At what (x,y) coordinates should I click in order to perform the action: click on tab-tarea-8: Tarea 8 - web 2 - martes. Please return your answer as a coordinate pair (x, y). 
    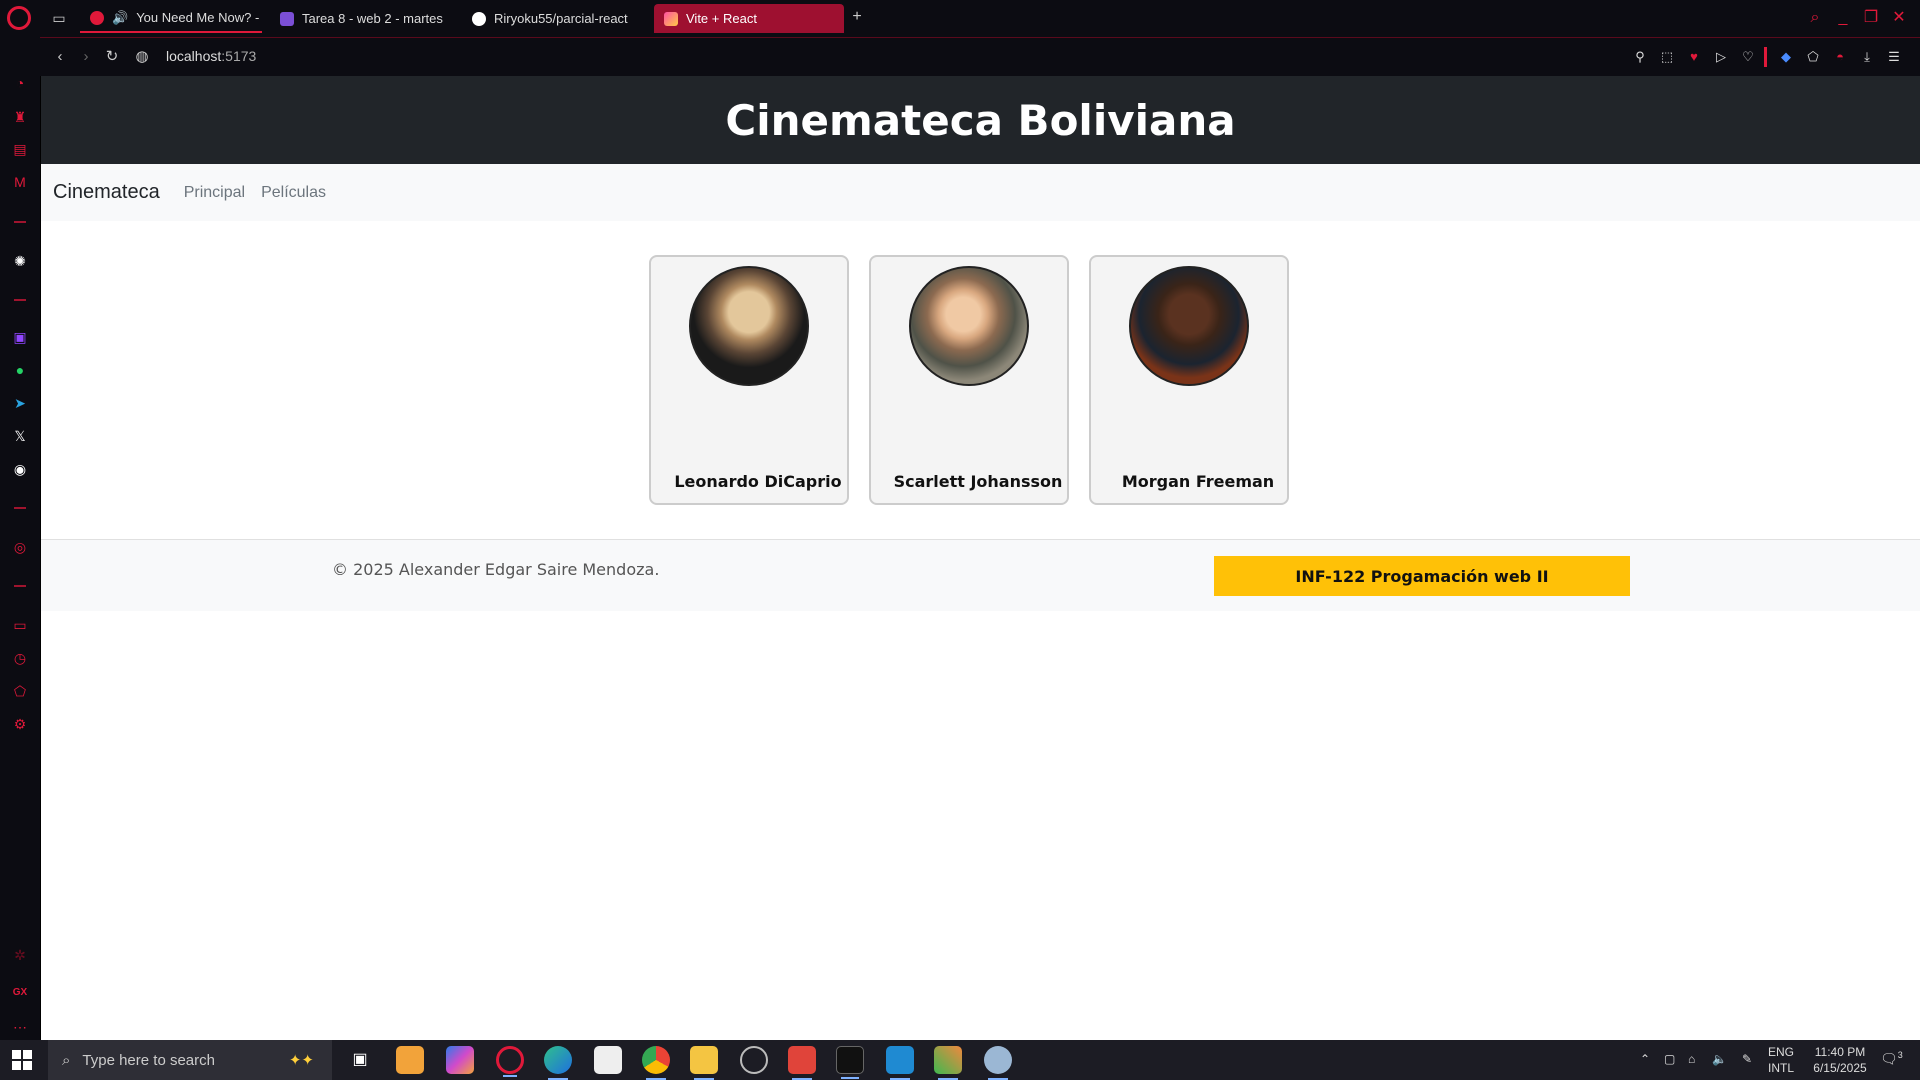
    Looking at the image, I should click on (361, 18).